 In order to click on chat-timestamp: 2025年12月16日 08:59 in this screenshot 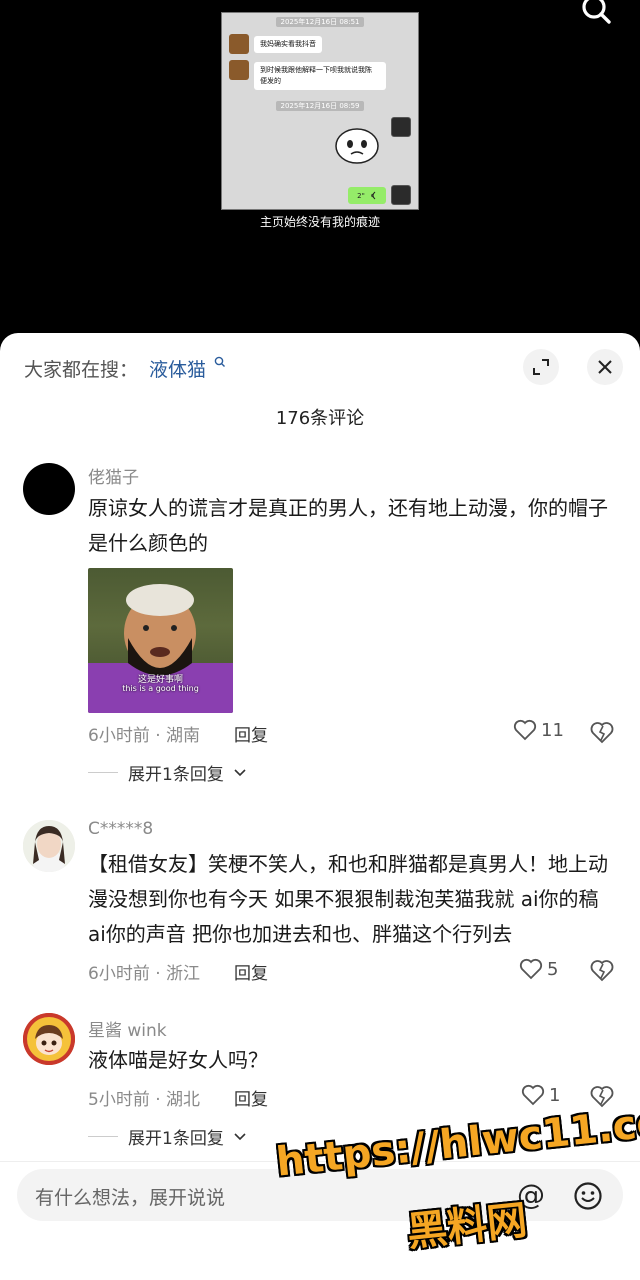, I will do `click(320, 106)`.